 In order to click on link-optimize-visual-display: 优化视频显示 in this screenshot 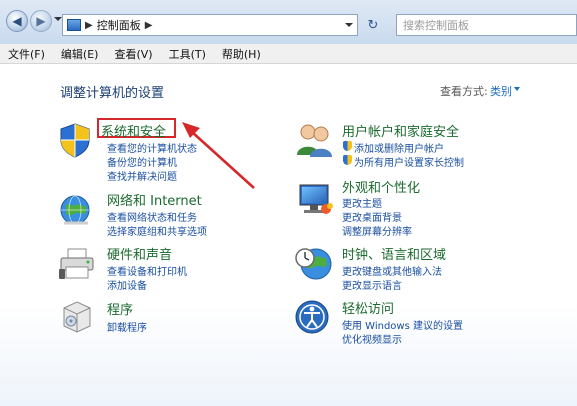, I will do `click(372, 338)`.